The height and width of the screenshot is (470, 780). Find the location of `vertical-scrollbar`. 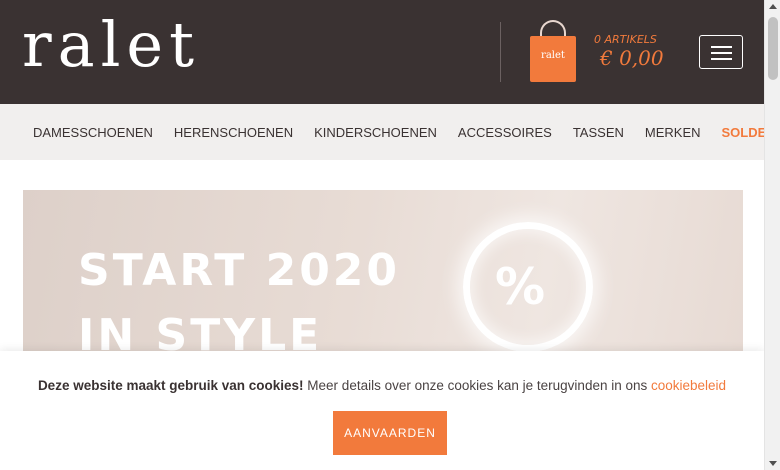

vertical-scrollbar is located at coordinates (772, 235).